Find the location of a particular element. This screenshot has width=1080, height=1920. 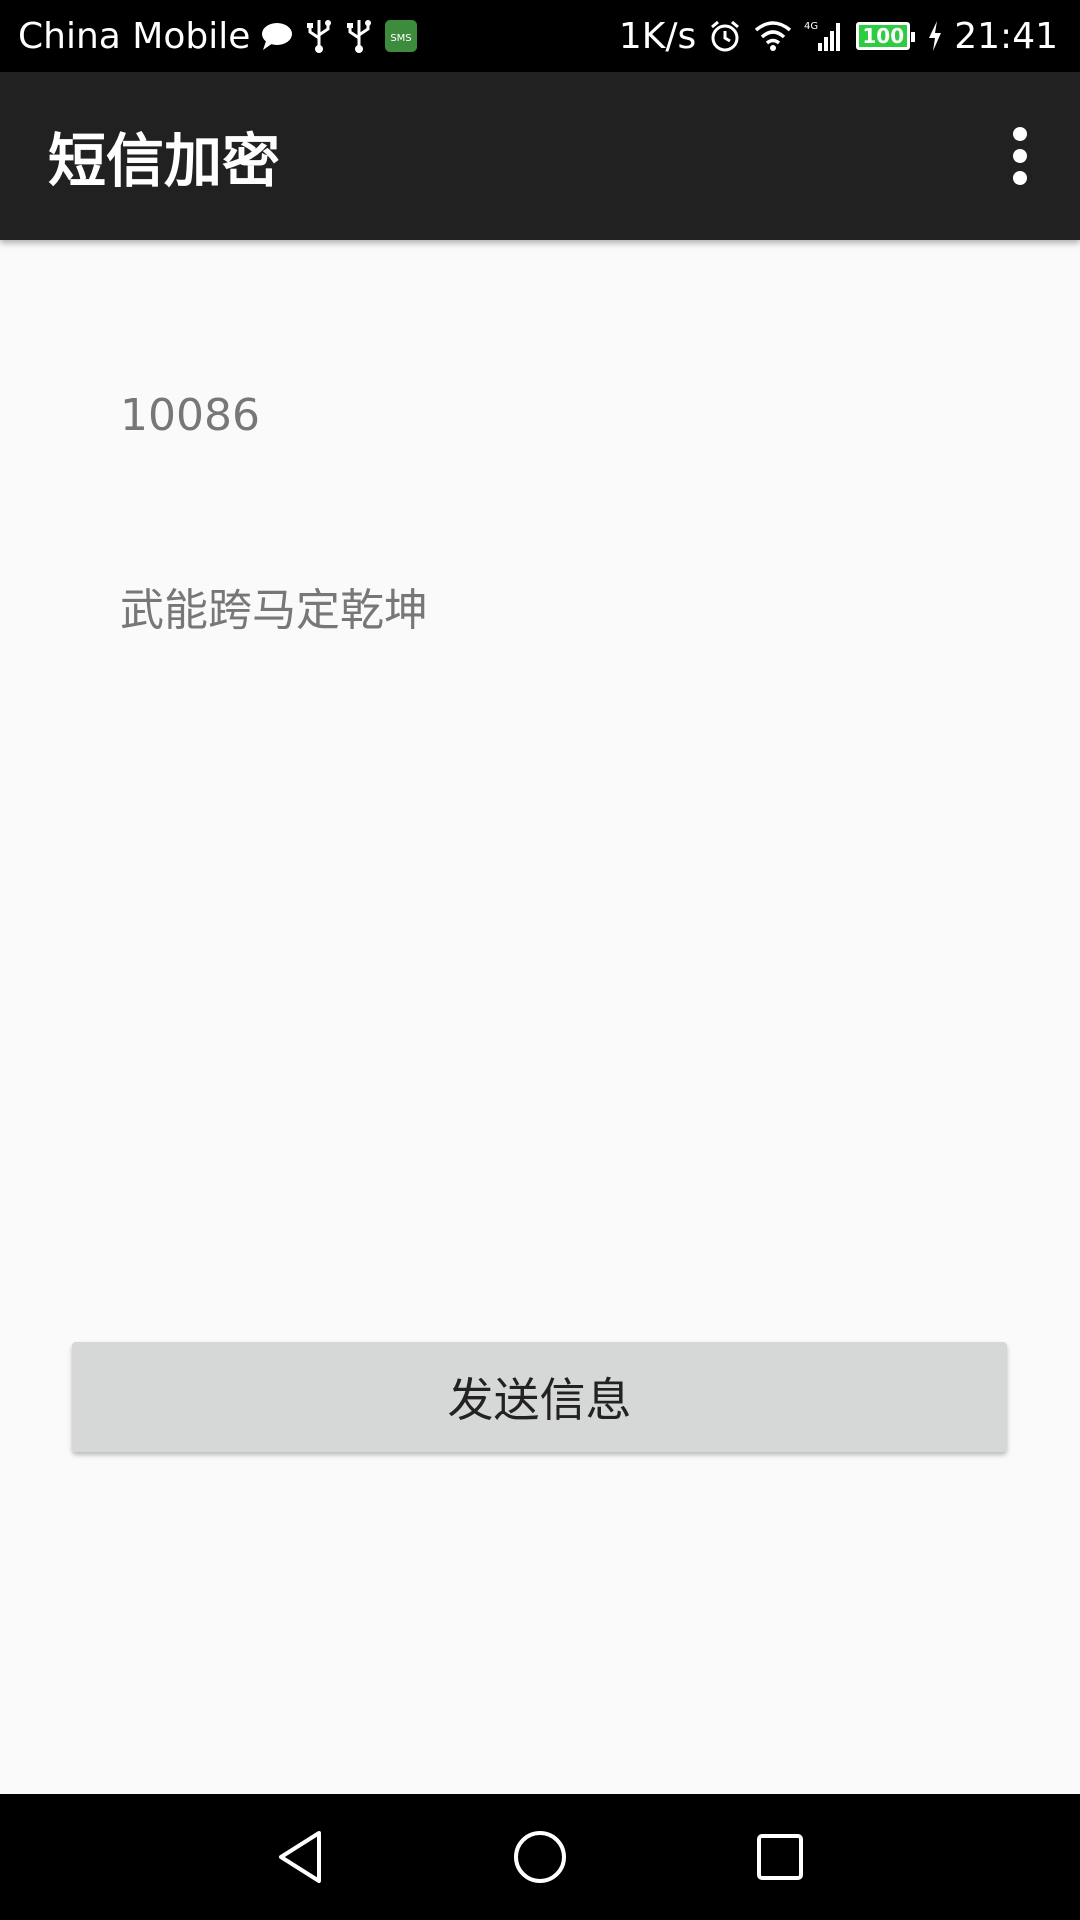

recent-apps-icon is located at coordinates (780, 1857).